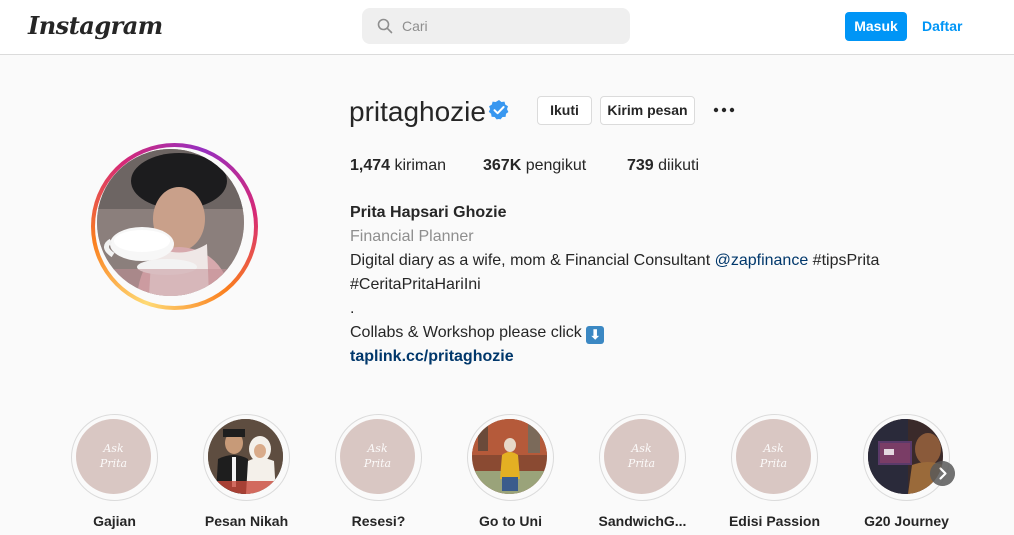 This screenshot has height=535, width=1014. What do you see at coordinates (650, 333) in the screenshot?
I see `bio-line: Collabs & Workshop please click ⬇` at bounding box center [650, 333].